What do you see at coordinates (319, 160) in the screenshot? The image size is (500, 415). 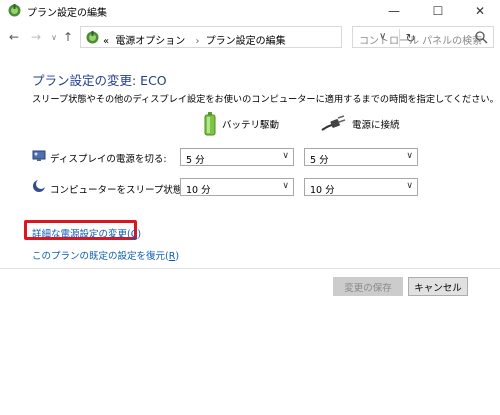 I see `display-plugged-value: 5 分` at bounding box center [319, 160].